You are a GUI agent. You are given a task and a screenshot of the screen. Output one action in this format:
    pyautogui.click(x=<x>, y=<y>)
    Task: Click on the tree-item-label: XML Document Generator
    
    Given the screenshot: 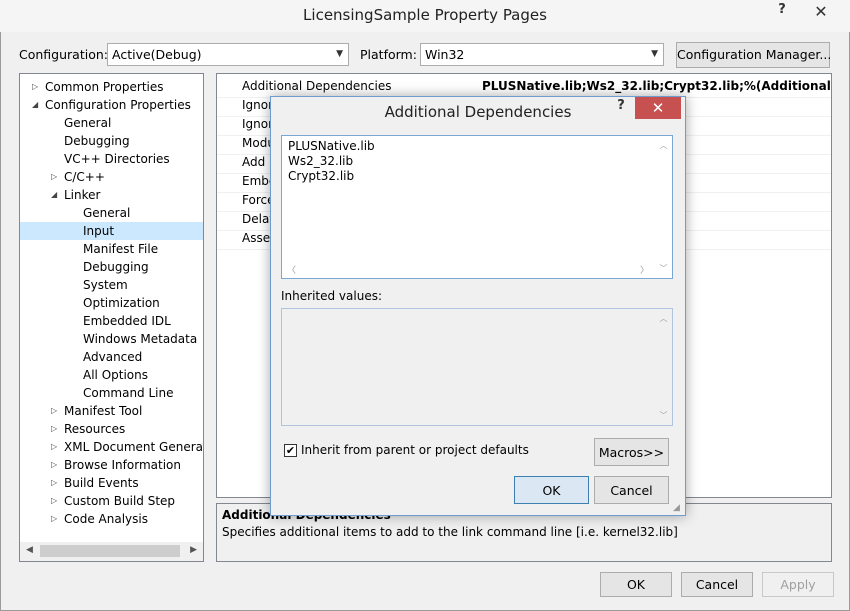 What is the action you would take?
    pyautogui.click(x=134, y=447)
    